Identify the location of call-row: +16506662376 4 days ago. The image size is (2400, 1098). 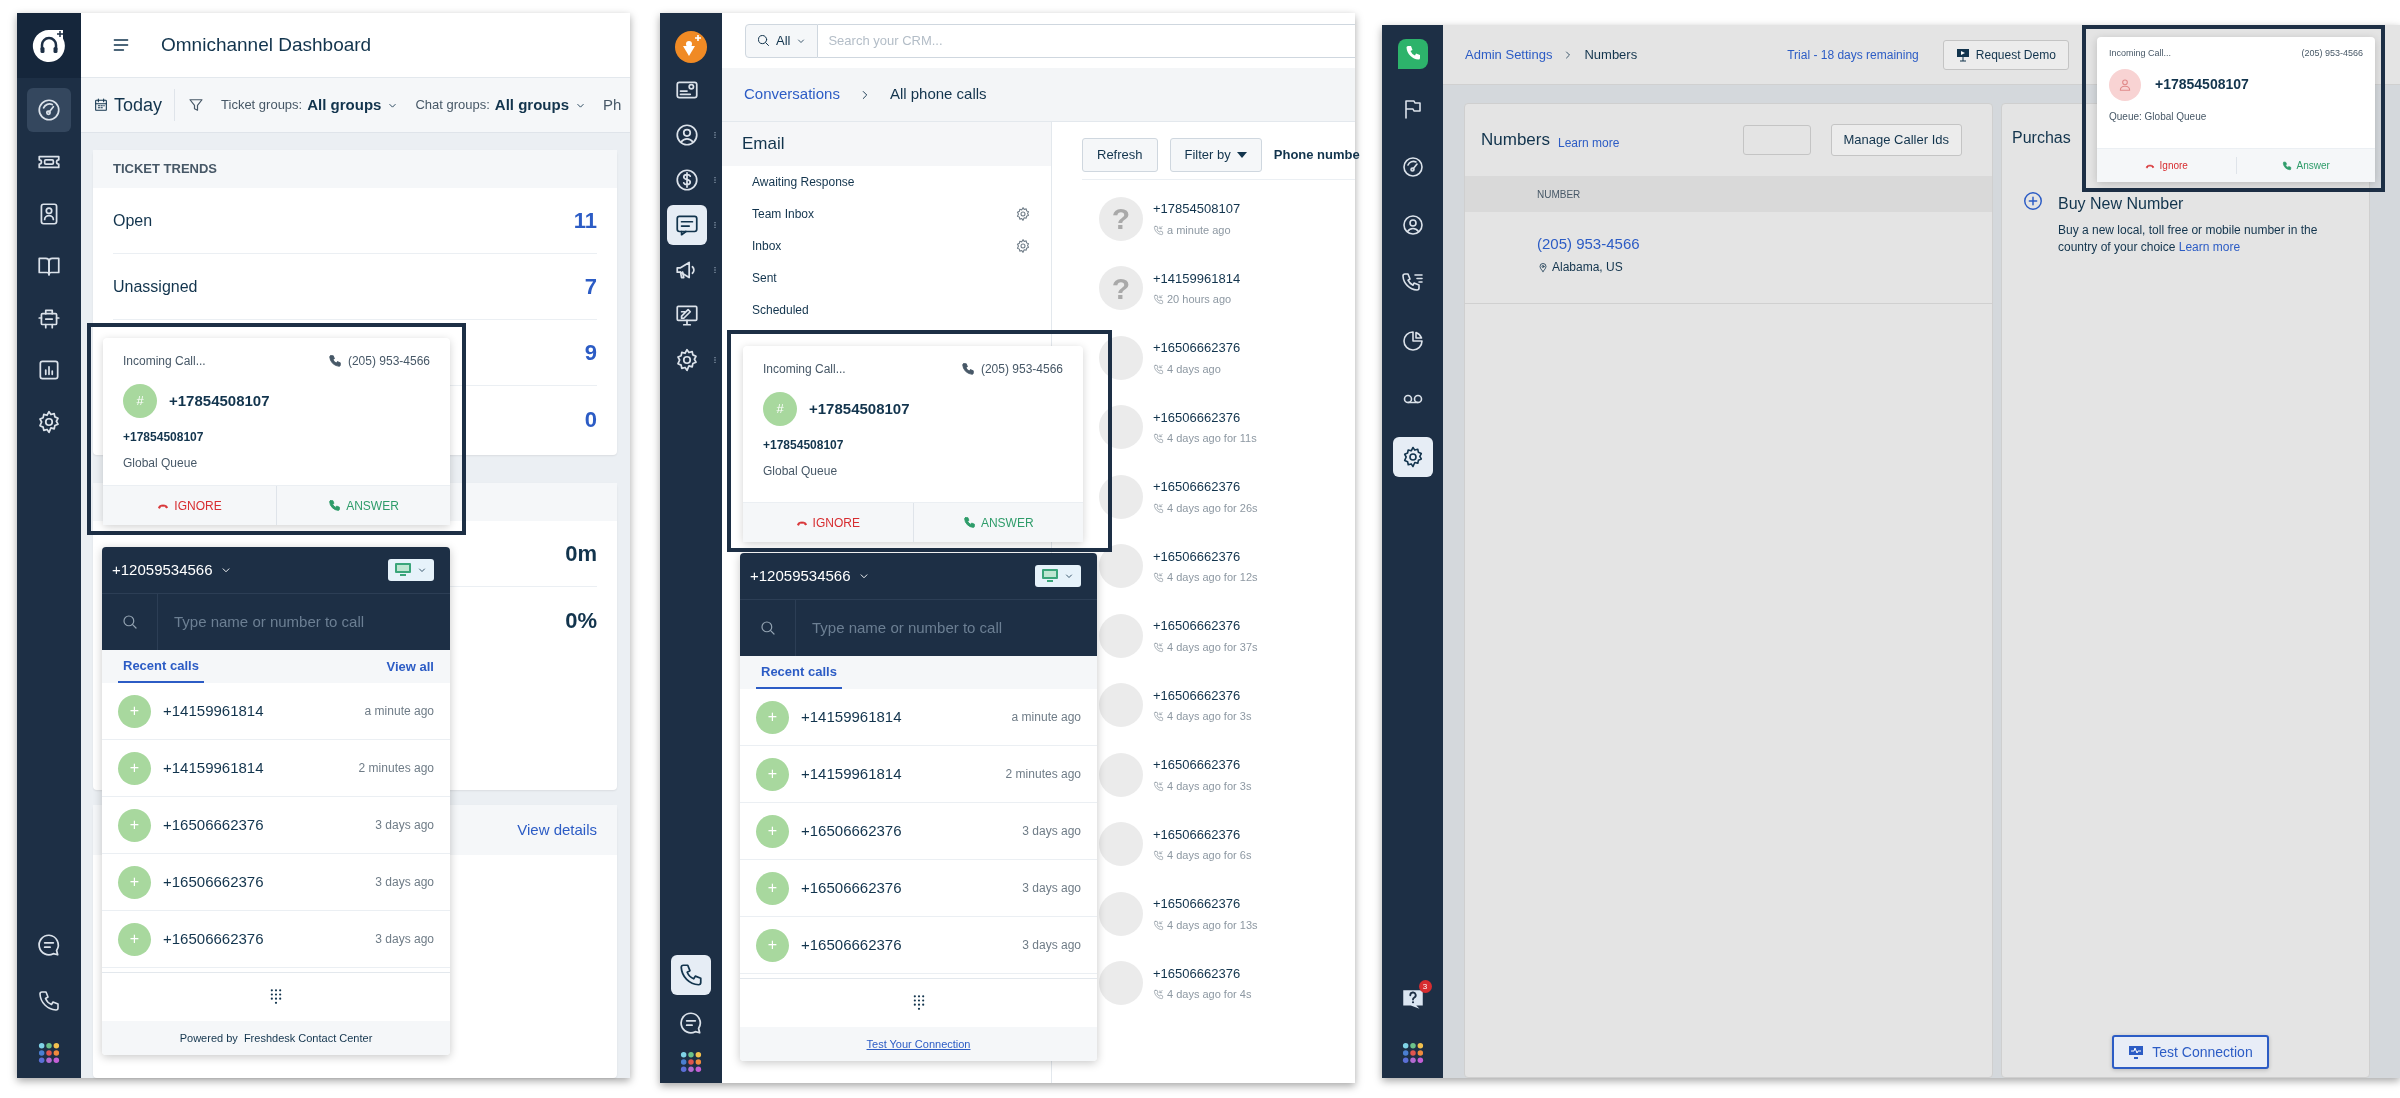
(1227, 358).